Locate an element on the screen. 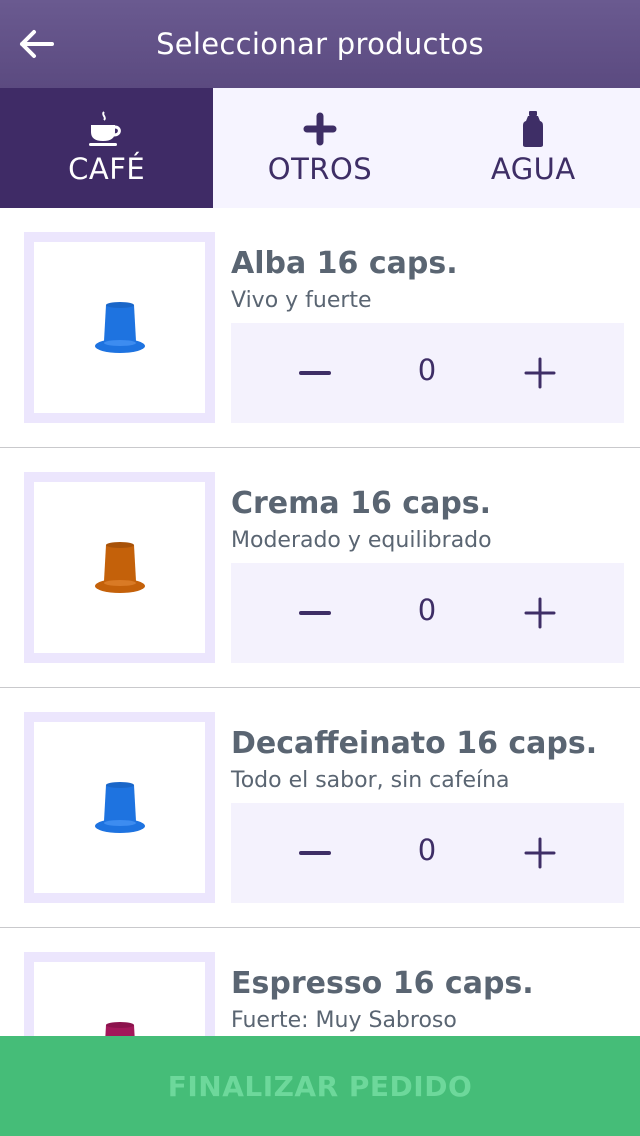 This screenshot has width=640, height=1136. page-title: Seleccionar productos is located at coordinates (320, 44).